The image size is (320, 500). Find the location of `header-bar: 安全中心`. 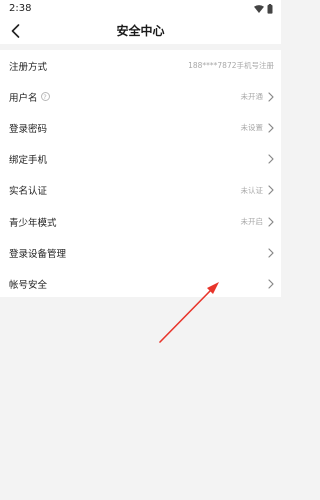

header-bar: 安全中心 is located at coordinates (140, 30).